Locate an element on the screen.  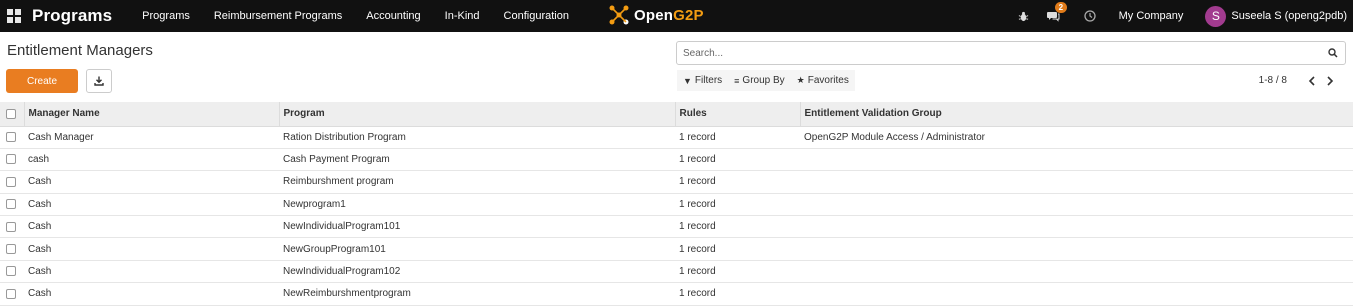
column-header-program: Program is located at coordinates (477, 114).